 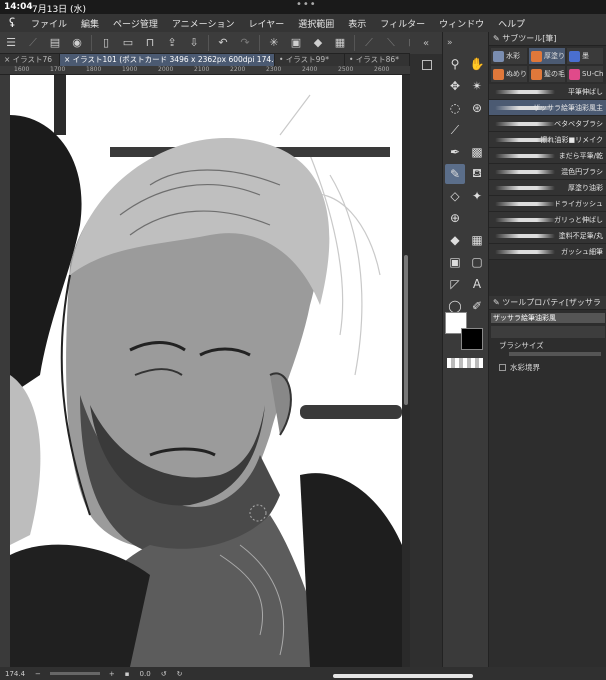 What do you see at coordinates (455, 174) in the screenshot?
I see `brush-icon: ✎` at bounding box center [455, 174].